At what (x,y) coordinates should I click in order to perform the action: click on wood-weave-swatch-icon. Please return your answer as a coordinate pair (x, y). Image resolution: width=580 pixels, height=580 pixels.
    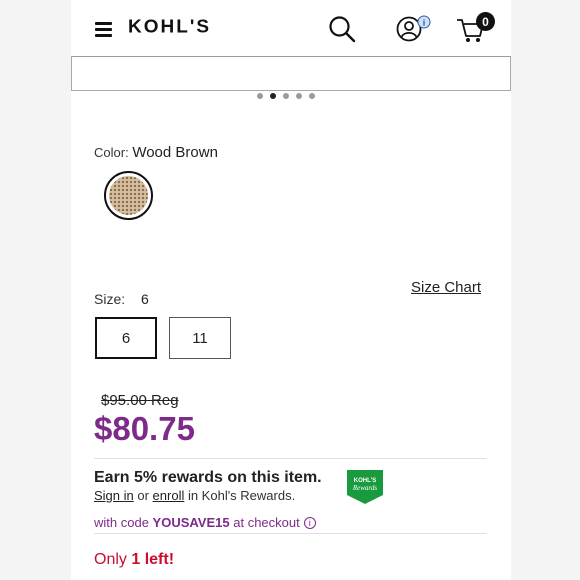
    Looking at the image, I should click on (128, 195).